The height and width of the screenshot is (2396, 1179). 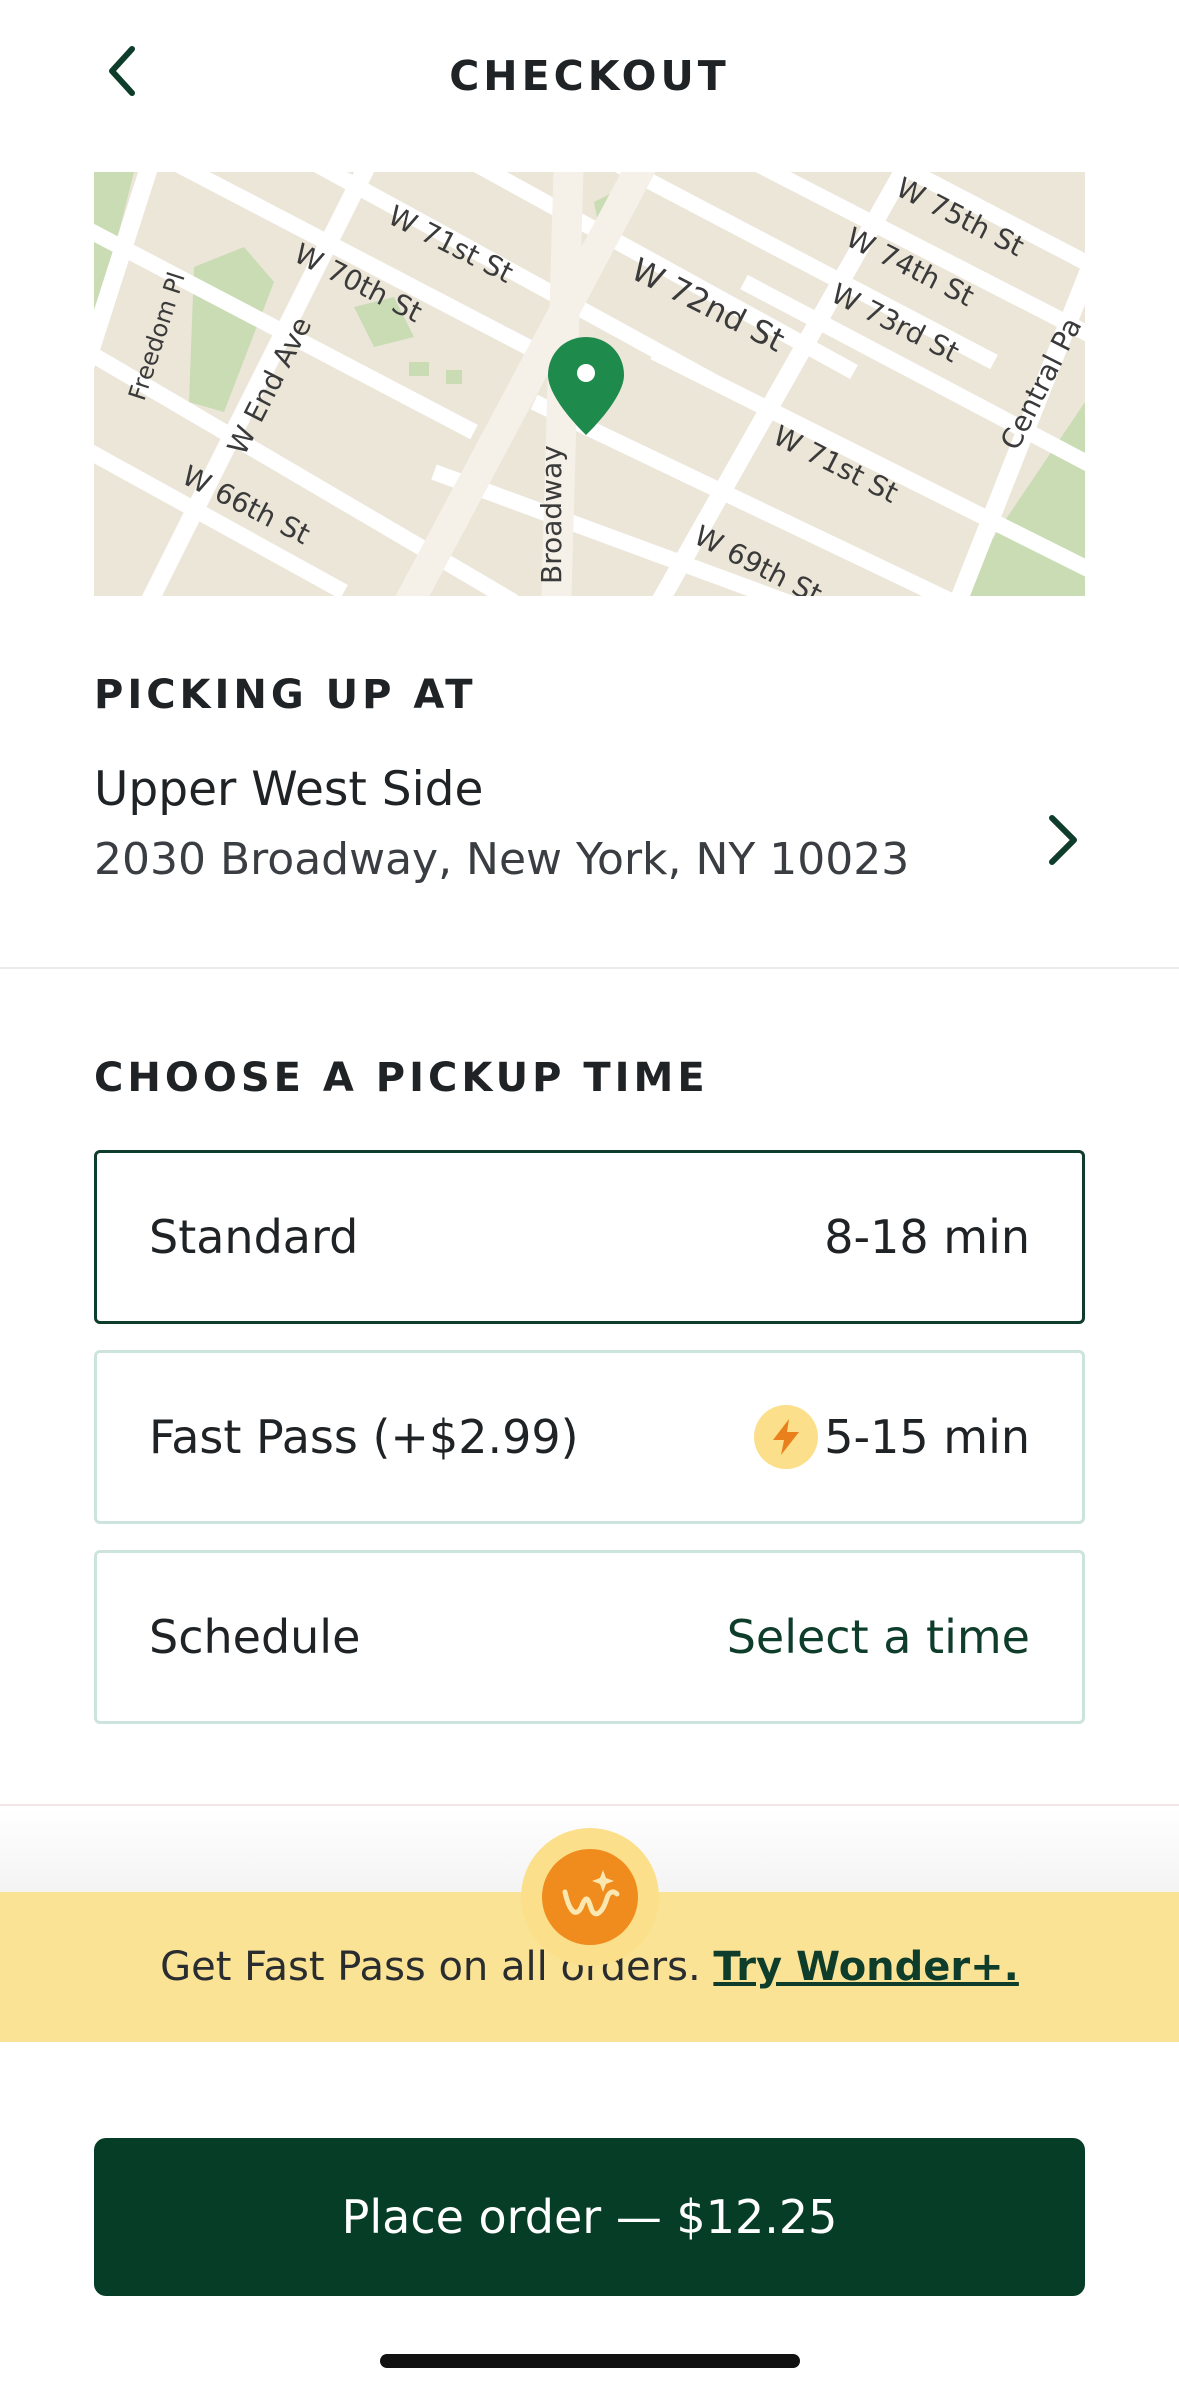 What do you see at coordinates (364, 1437) in the screenshot?
I see `option-label: Fast Pass (+$2.99)` at bounding box center [364, 1437].